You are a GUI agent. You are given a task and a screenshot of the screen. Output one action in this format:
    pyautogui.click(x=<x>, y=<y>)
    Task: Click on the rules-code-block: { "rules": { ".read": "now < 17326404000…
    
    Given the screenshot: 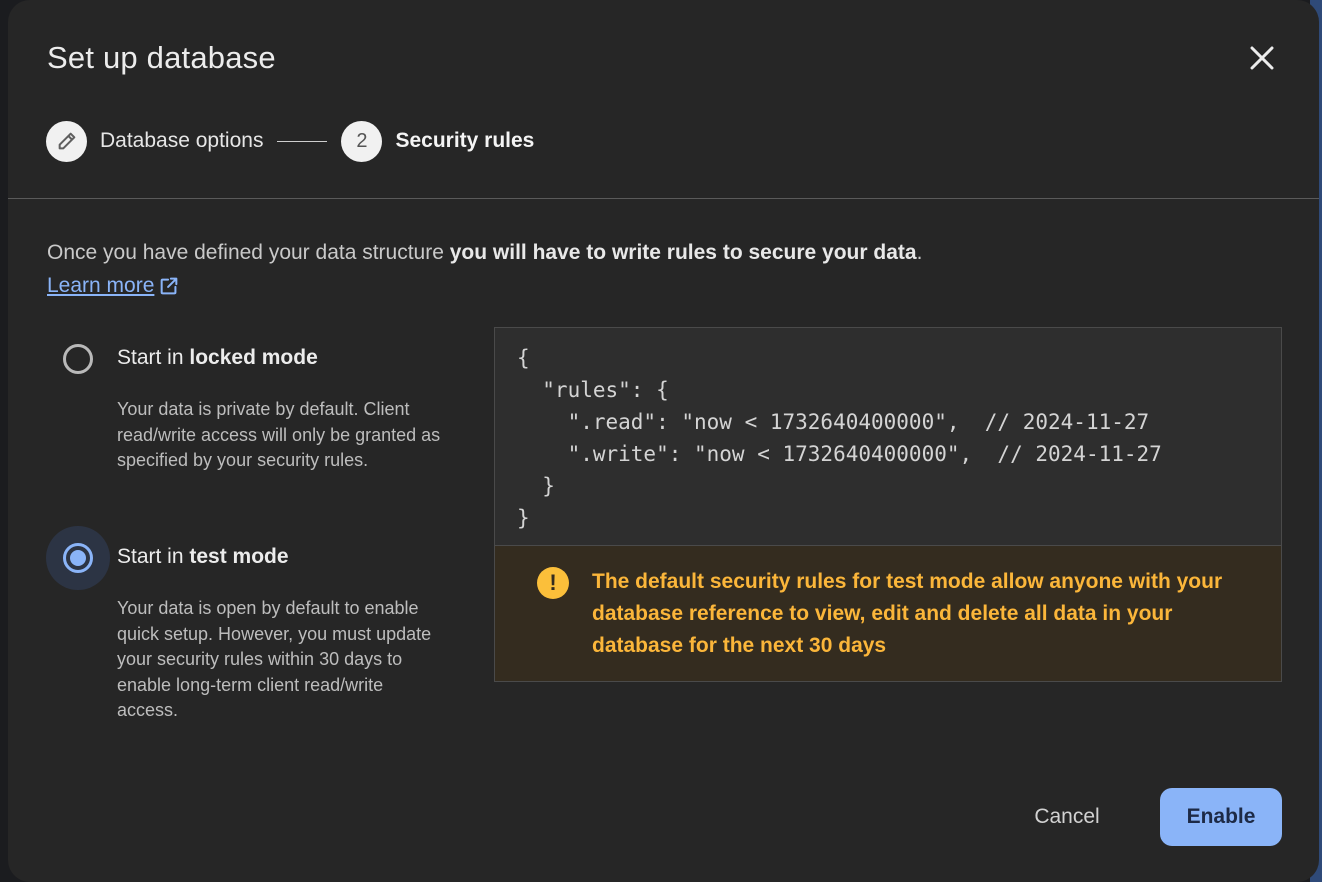 What is the action you would take?
    pyautogui.click(x=888, y=436)
    